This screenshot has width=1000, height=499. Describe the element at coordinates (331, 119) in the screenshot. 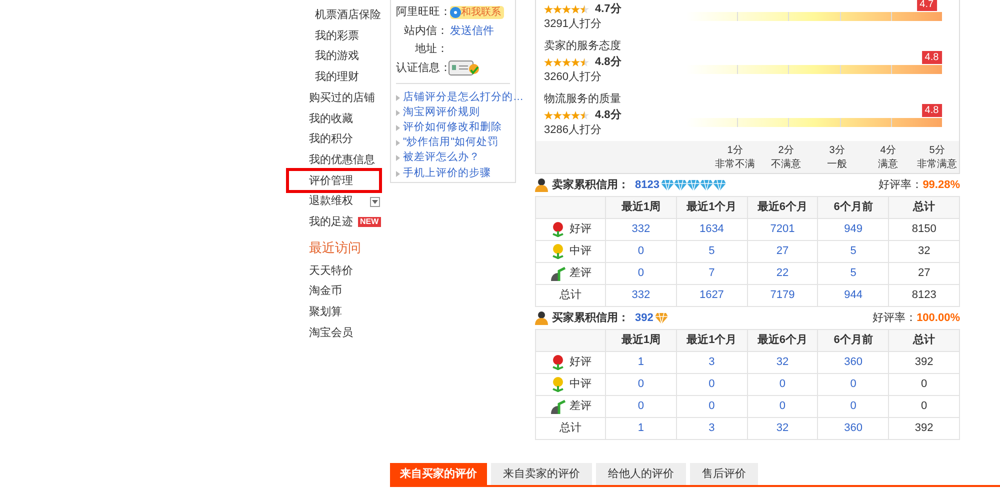

I see `sidebar-link: 我的收藏` at that location.